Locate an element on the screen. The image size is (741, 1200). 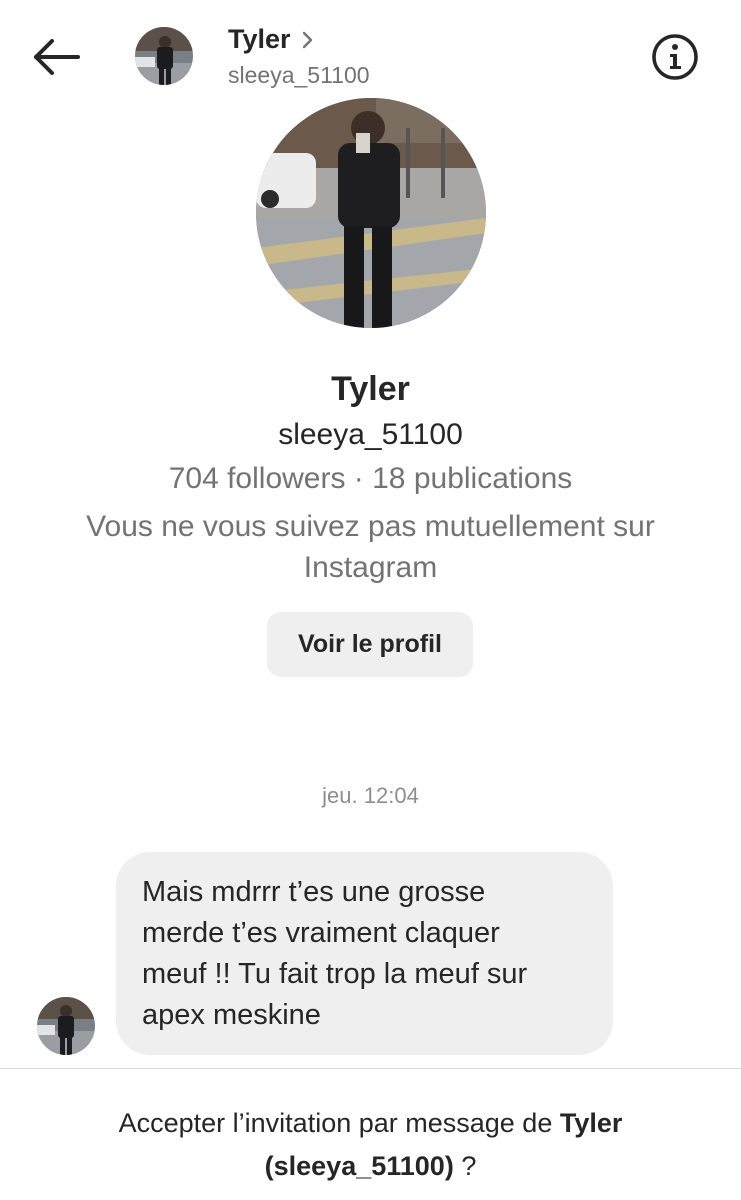
divider is located at coordinates (370, 1068).